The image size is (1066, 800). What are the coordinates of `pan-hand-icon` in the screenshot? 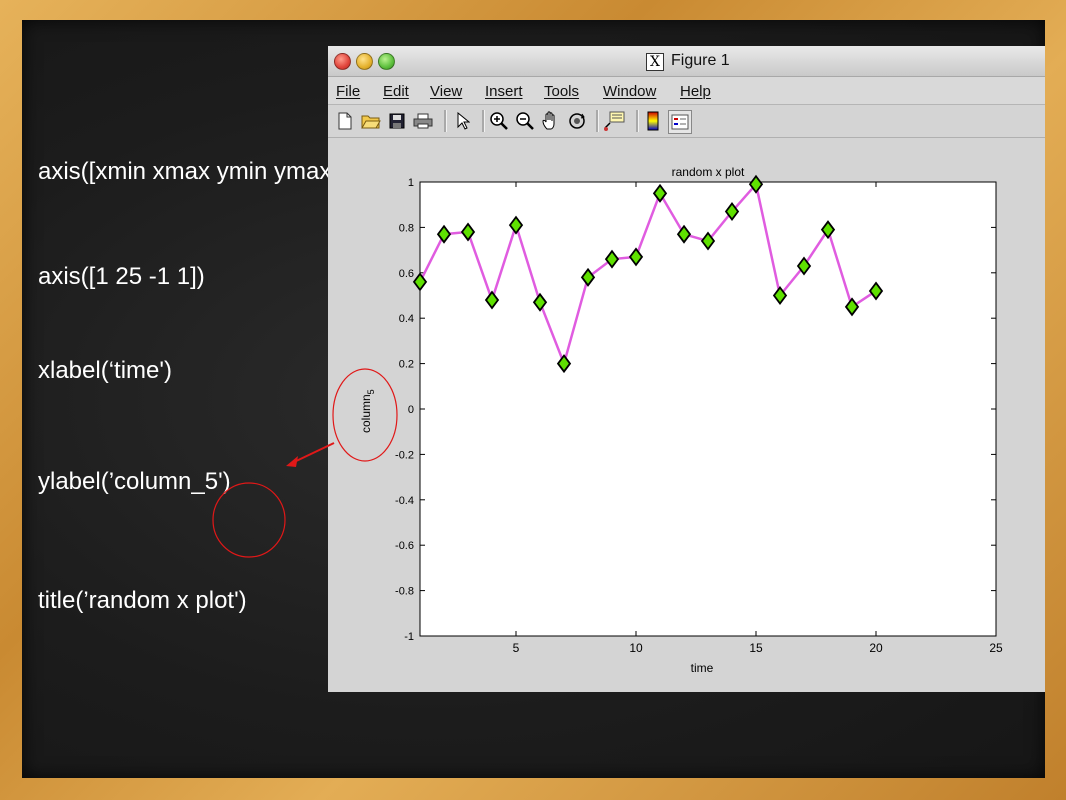 It's located at (551, 121).